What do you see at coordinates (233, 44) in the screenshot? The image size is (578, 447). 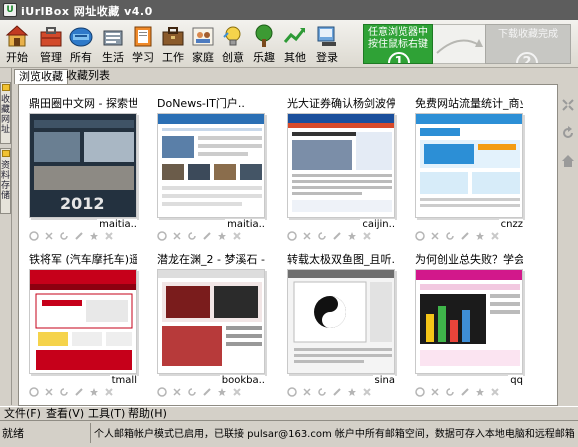 I see `toolbar-button-creative: 创意` at bounding box center [233, 44].